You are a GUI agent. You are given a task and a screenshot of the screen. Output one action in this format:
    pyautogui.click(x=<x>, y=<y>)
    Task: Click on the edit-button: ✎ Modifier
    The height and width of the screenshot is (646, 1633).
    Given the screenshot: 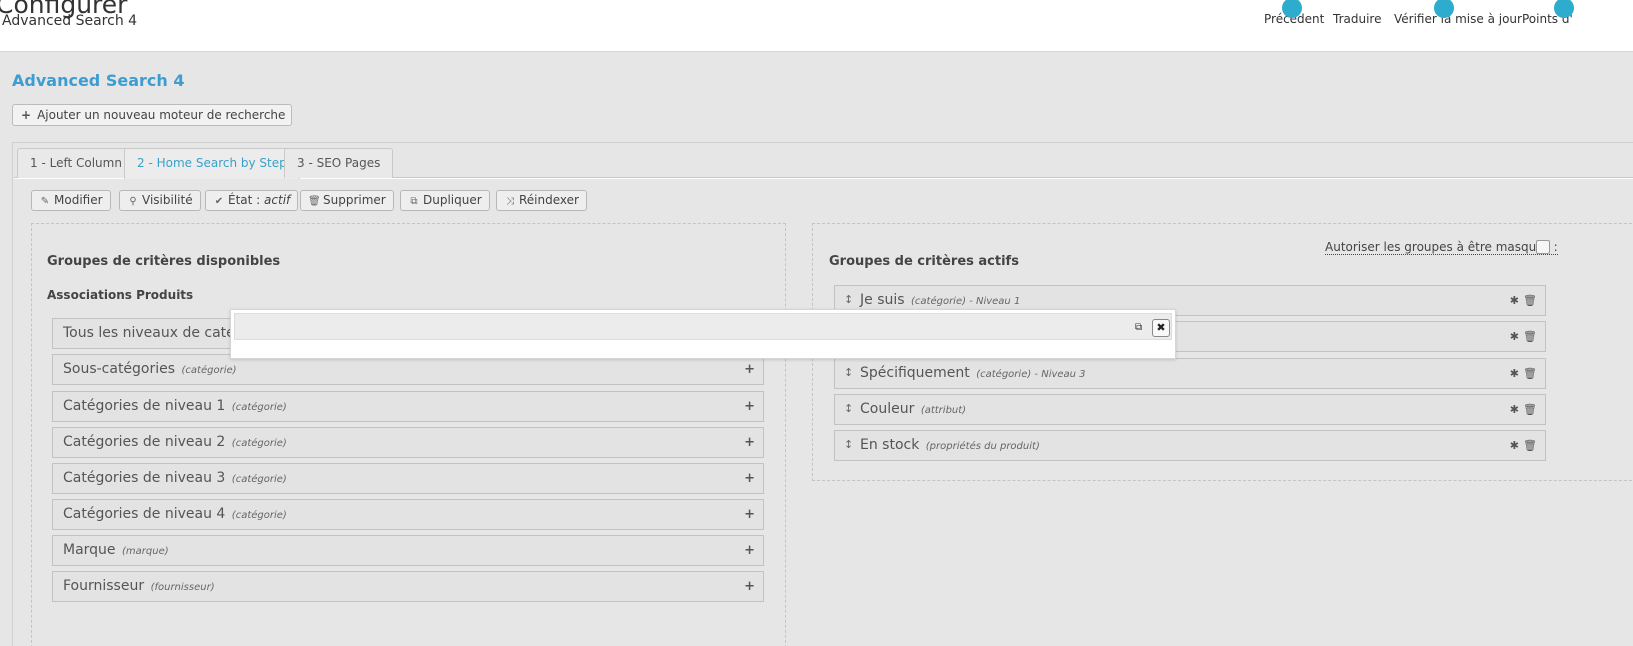 What is the action you would take?
    pyautogui.click(x=71, y=200)
    